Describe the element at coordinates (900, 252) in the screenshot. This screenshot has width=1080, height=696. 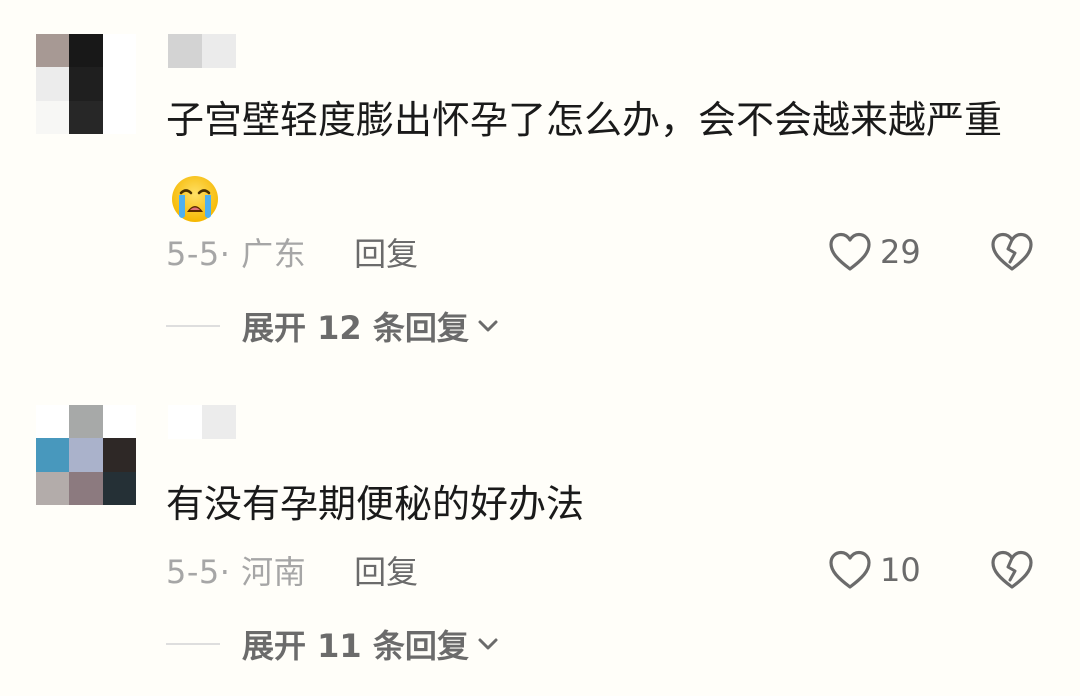
I see `like-count: 29` at that location.